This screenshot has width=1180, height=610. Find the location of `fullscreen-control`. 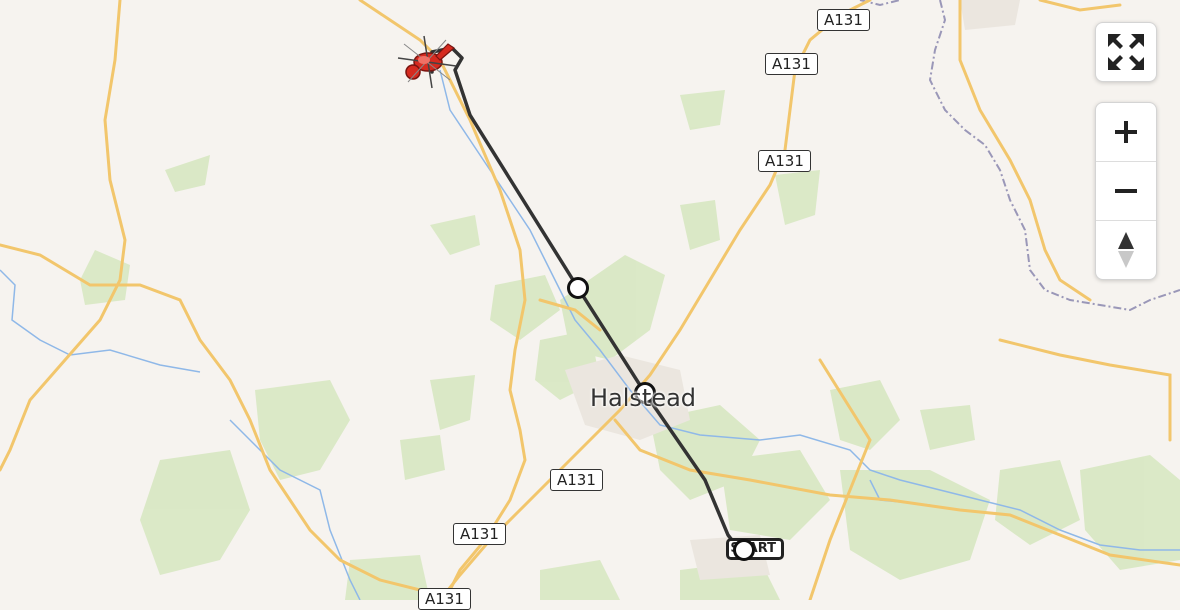

fullscreen-control is located at coordinates (1126, 52).